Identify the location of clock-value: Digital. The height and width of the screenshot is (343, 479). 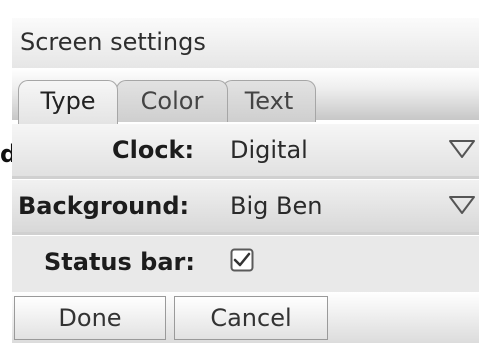
(269, 150).